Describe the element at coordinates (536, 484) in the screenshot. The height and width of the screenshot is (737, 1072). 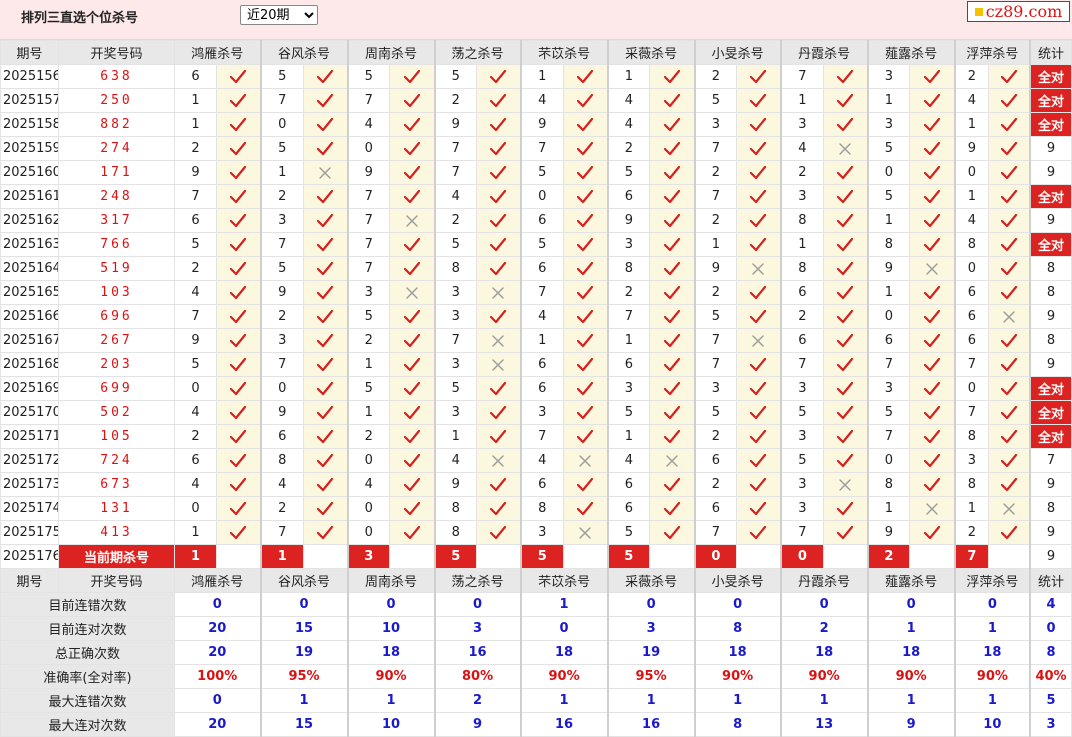
I see `table-row: 2025173 673 4 4 4 9 6 6 2 3 8 8 9` at that location.